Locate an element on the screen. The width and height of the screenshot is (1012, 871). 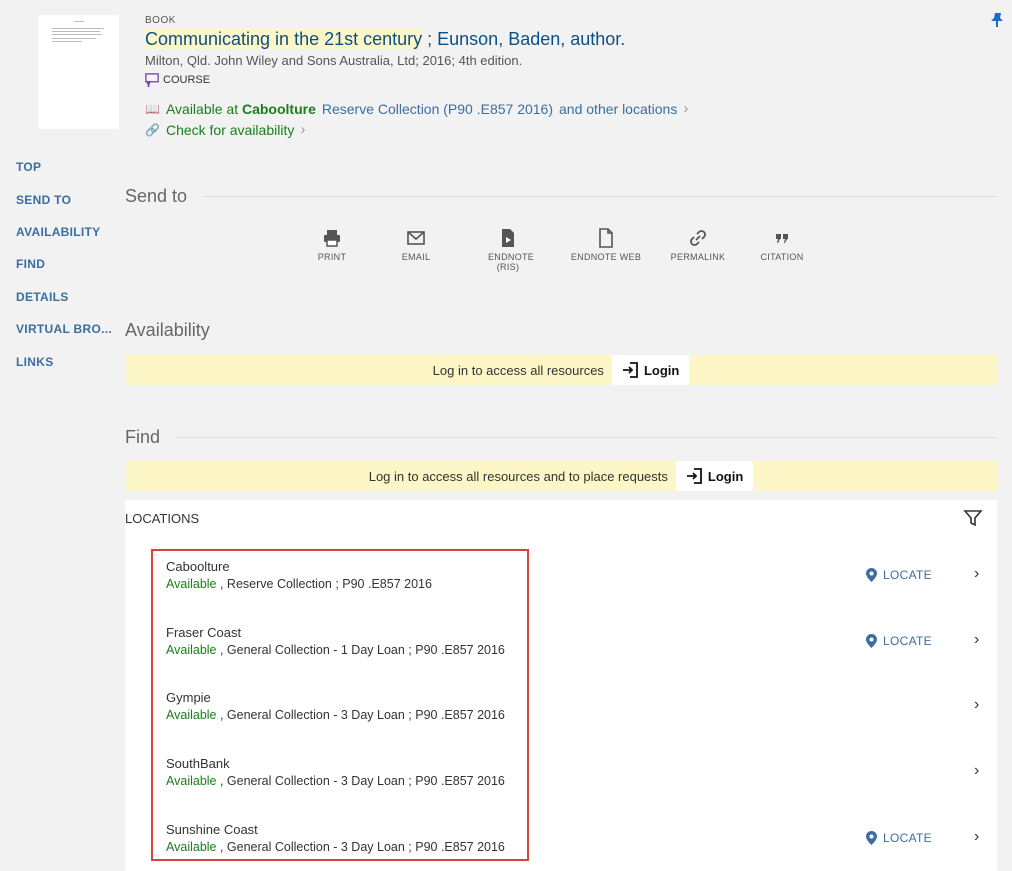
other-locations-link: and other locations is located at coordinates (618, 109).